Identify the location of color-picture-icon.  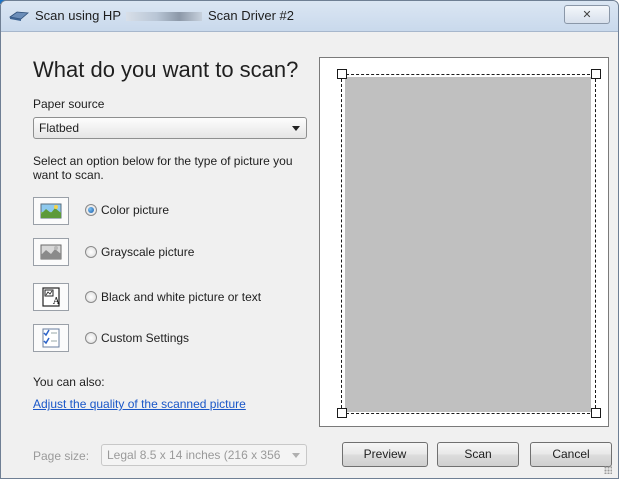
(51, 211).